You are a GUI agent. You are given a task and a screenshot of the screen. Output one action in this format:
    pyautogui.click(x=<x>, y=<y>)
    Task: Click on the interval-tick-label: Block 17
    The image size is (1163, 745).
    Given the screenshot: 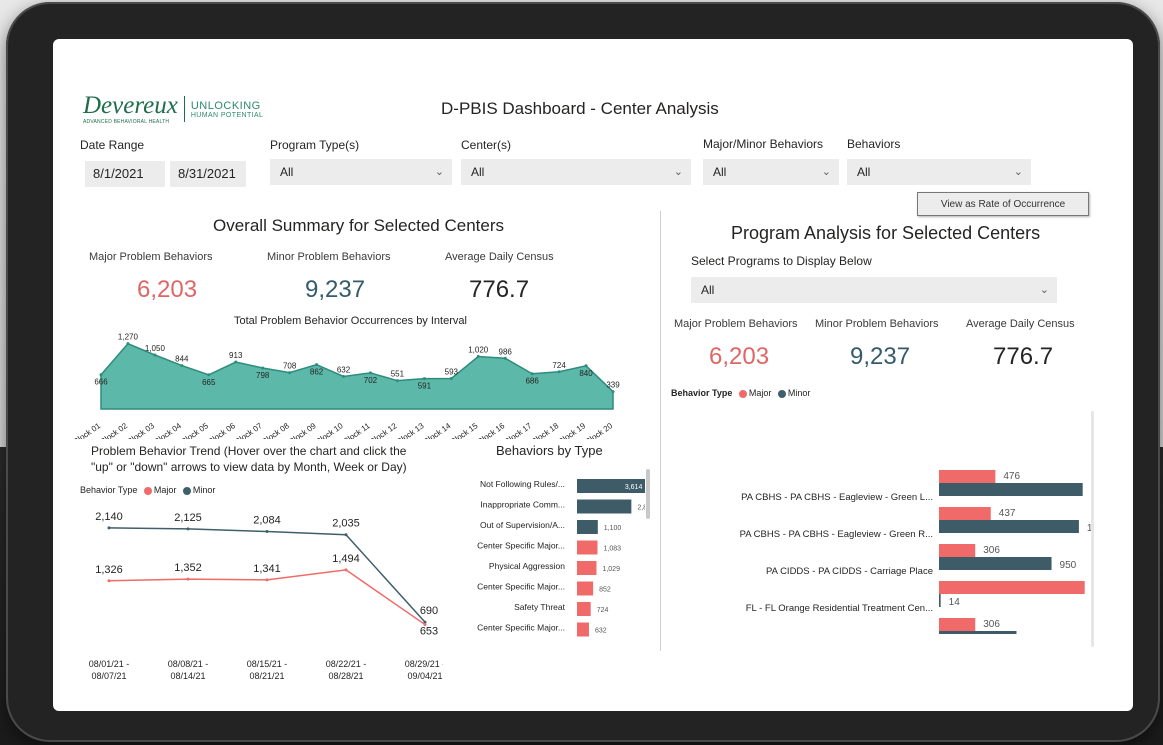 What is the action you would take?
    pyautogui.click(x=518, y=430)
    